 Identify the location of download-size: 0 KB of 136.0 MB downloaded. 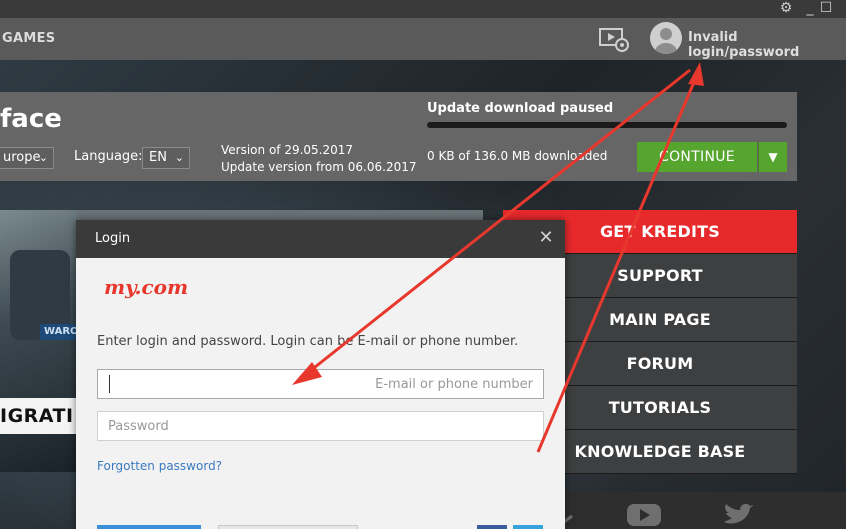
(517, 156).